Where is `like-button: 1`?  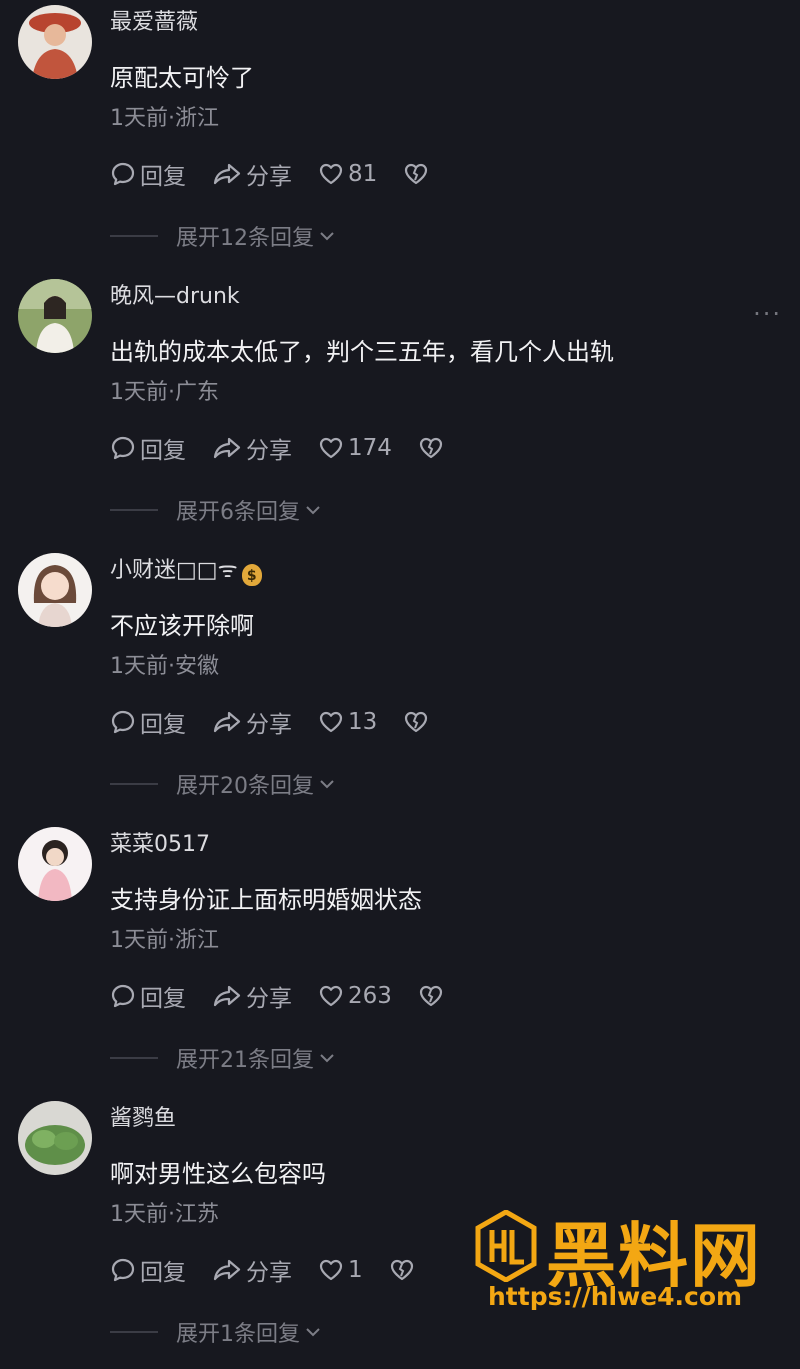
like-button: 1 is located at coordinates (340, 1270).